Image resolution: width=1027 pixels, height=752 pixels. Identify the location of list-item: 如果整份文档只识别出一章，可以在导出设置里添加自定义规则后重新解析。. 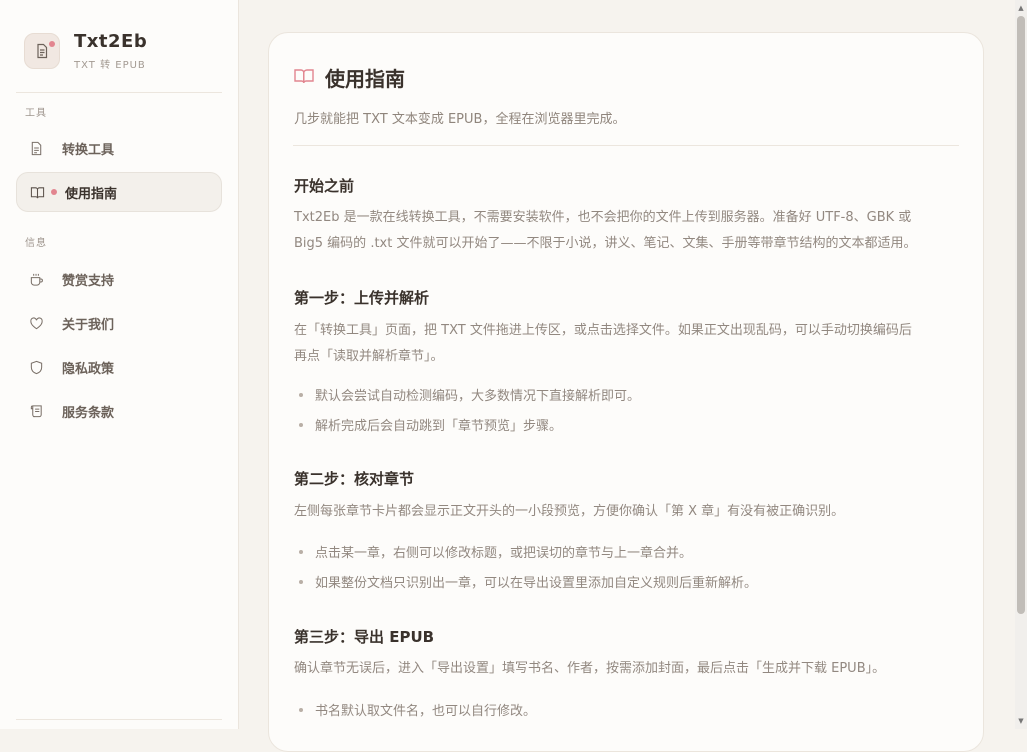
(528, 581).